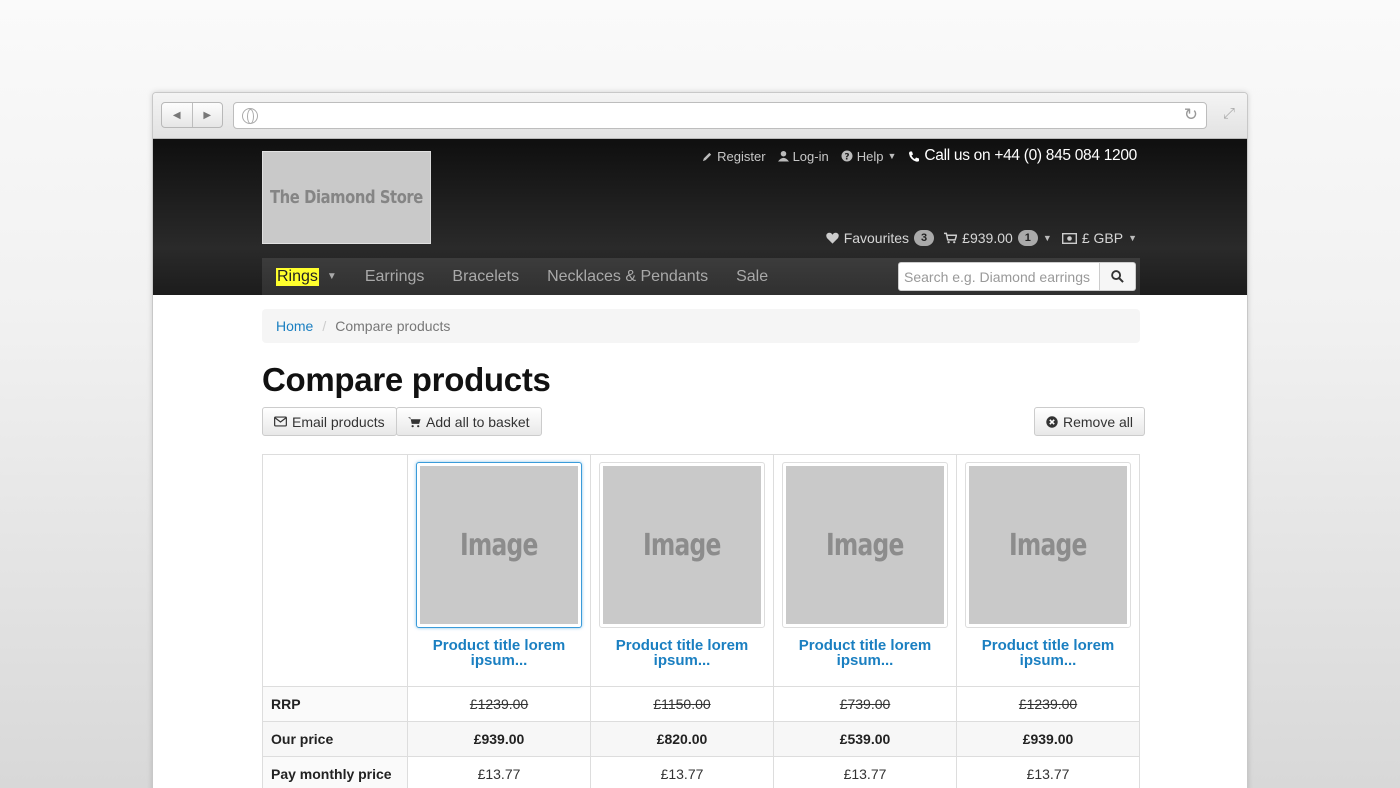  I want to click on remove-all-button: Remove all, so click(1090, 421).